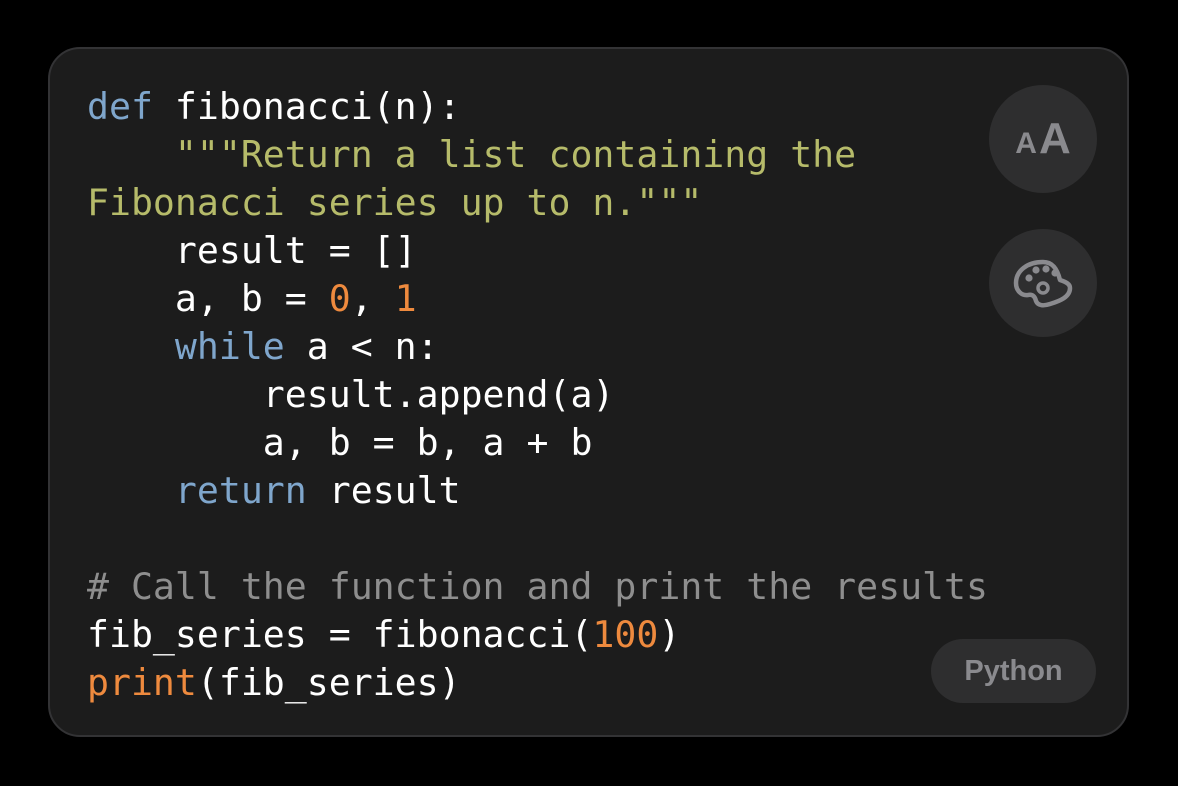 This screenshot has height=786, width=1178. Describe the element at coordinates (361, 346) in the screenshot. I see `code-token: a < n:` at that location.